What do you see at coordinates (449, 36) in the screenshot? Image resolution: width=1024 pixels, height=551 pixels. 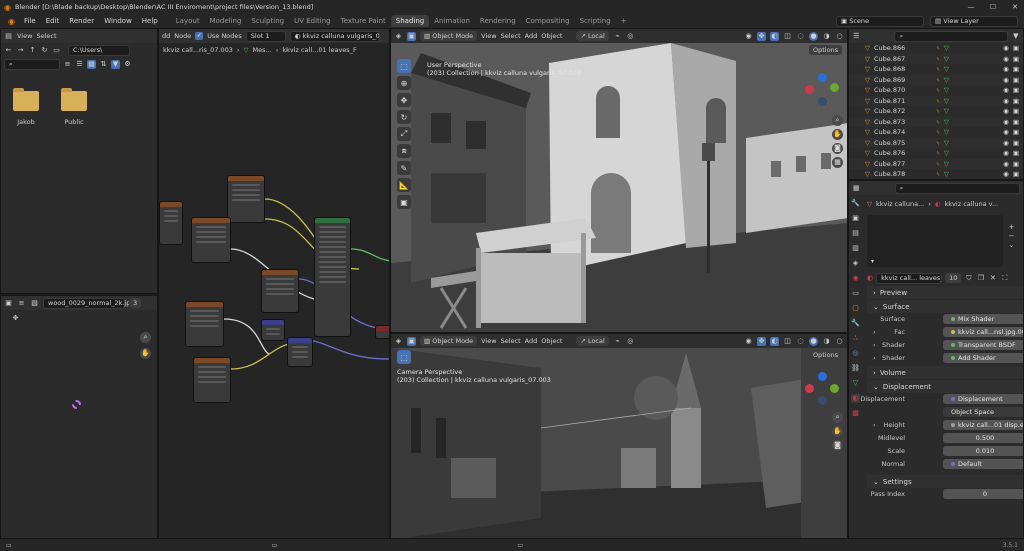 I see `object-mode-selector: ▧ Object Mode` at bounding box center [449, 36].